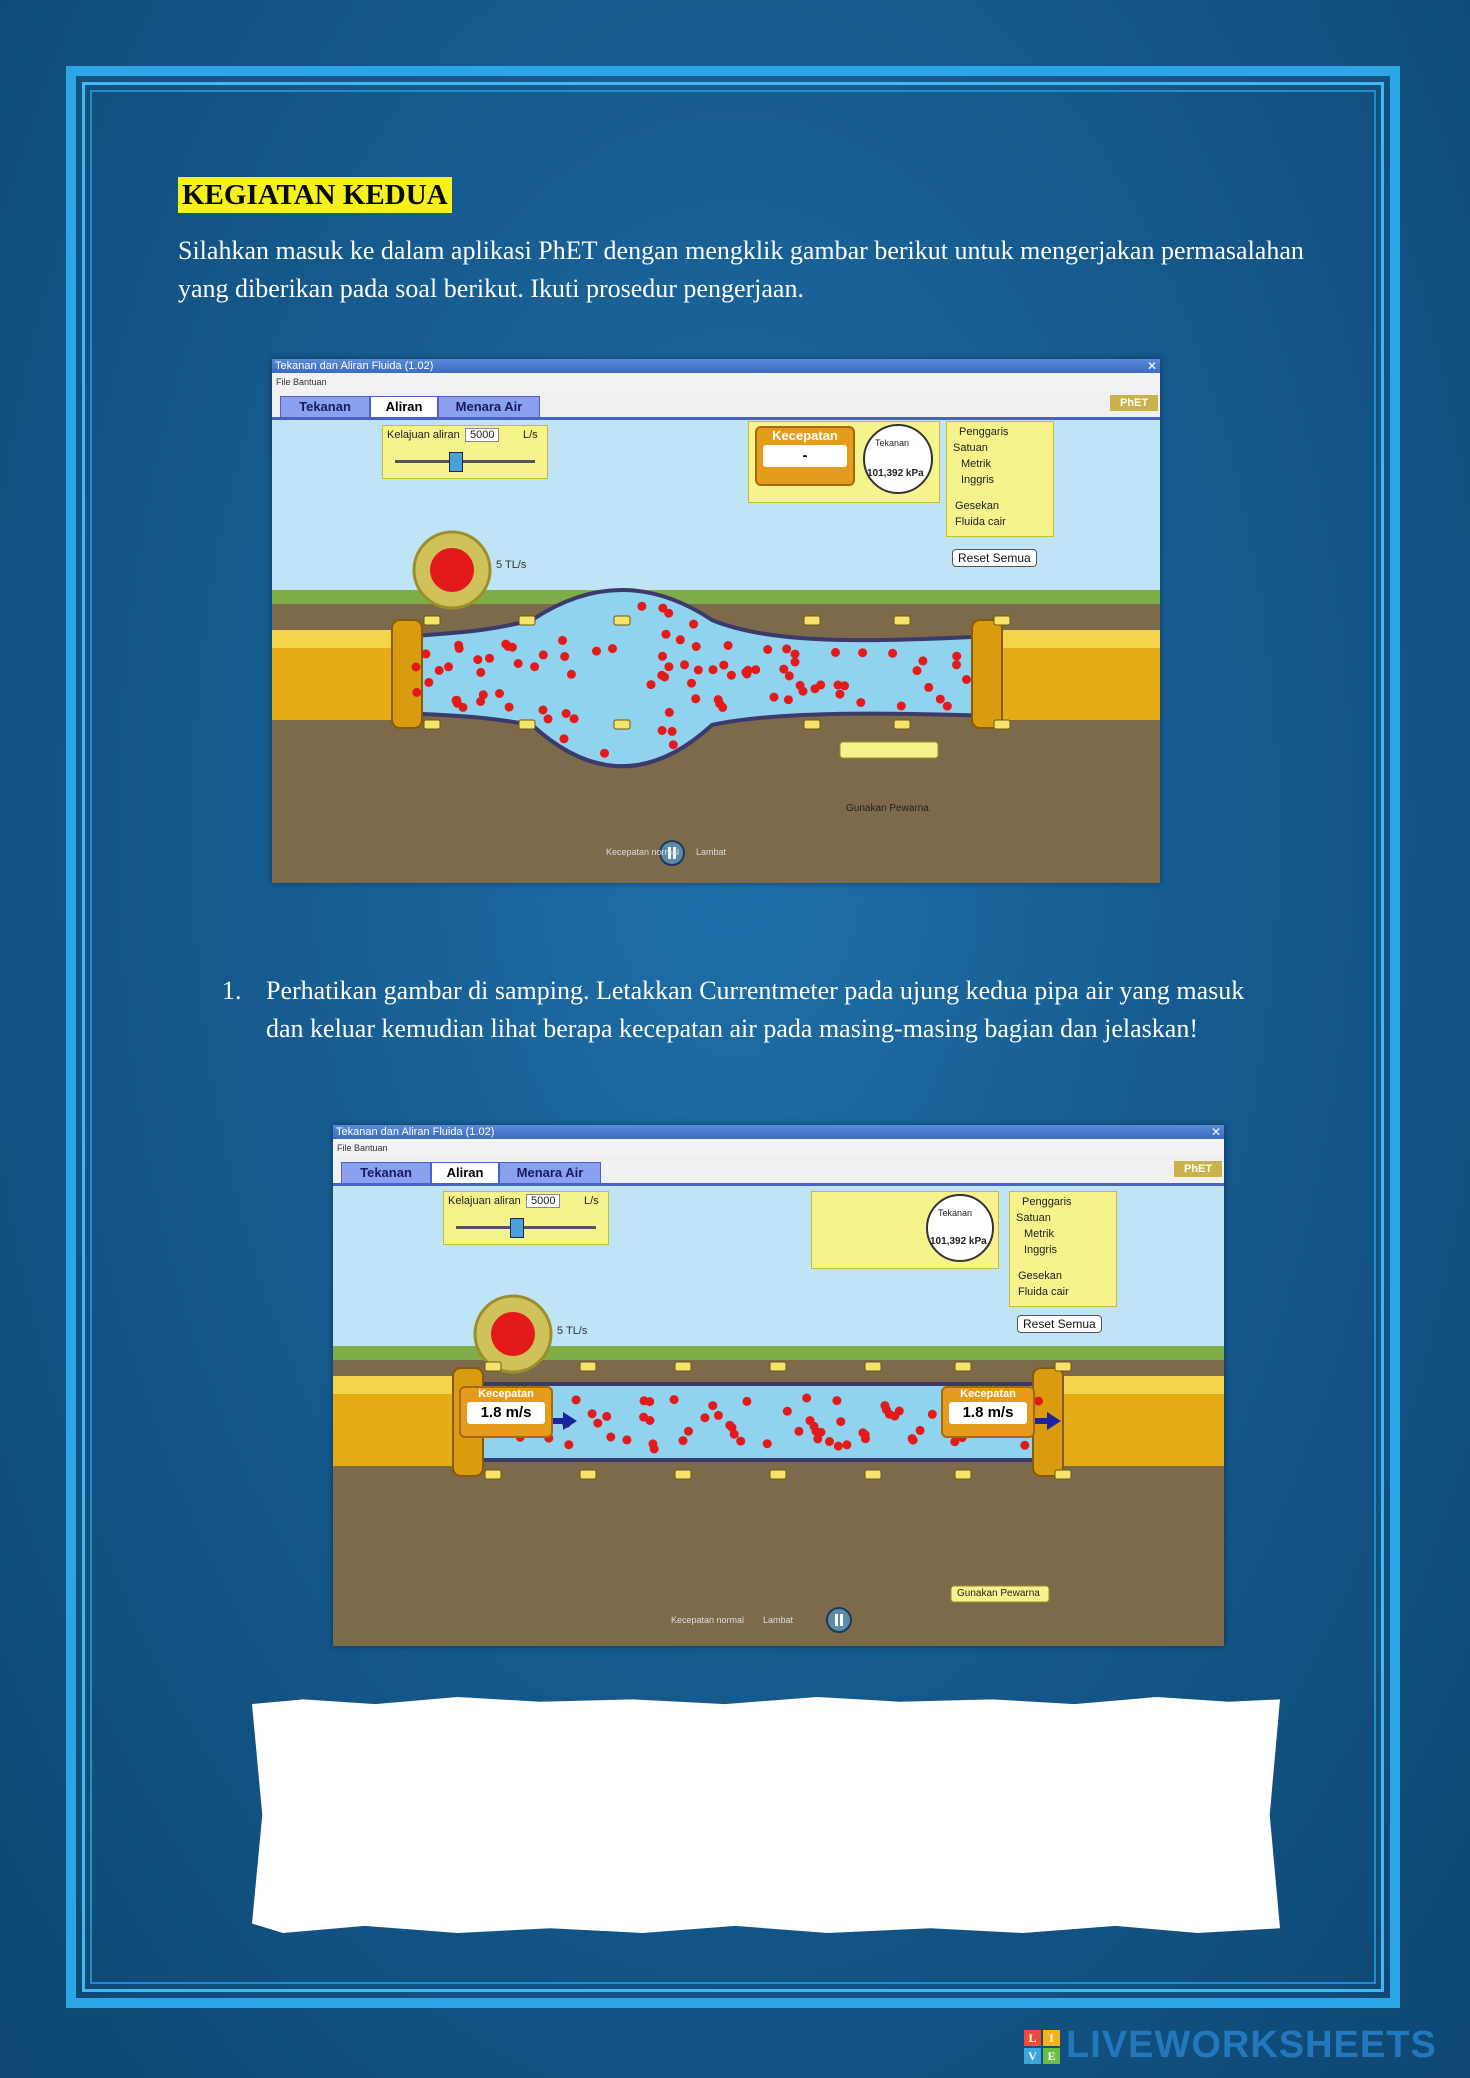  I want to click on speed-slow-radio: Lambat, so click(711, 852).